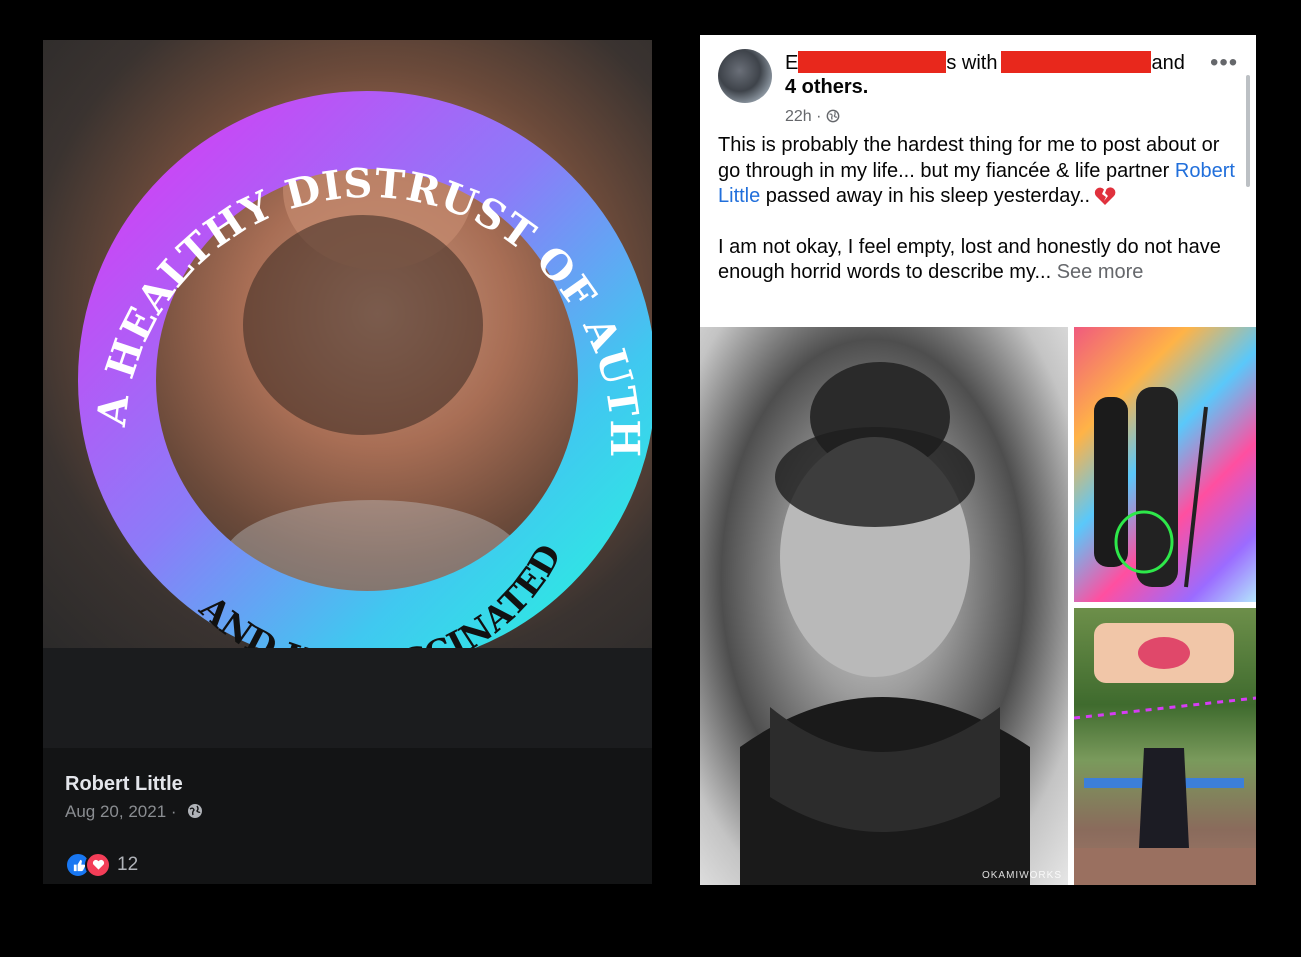 The width and height of the screenshot is (1301, 957). Describe the element at coordinates (972, 63) in the screenshot. I see `header-text-2: s with` at that location.